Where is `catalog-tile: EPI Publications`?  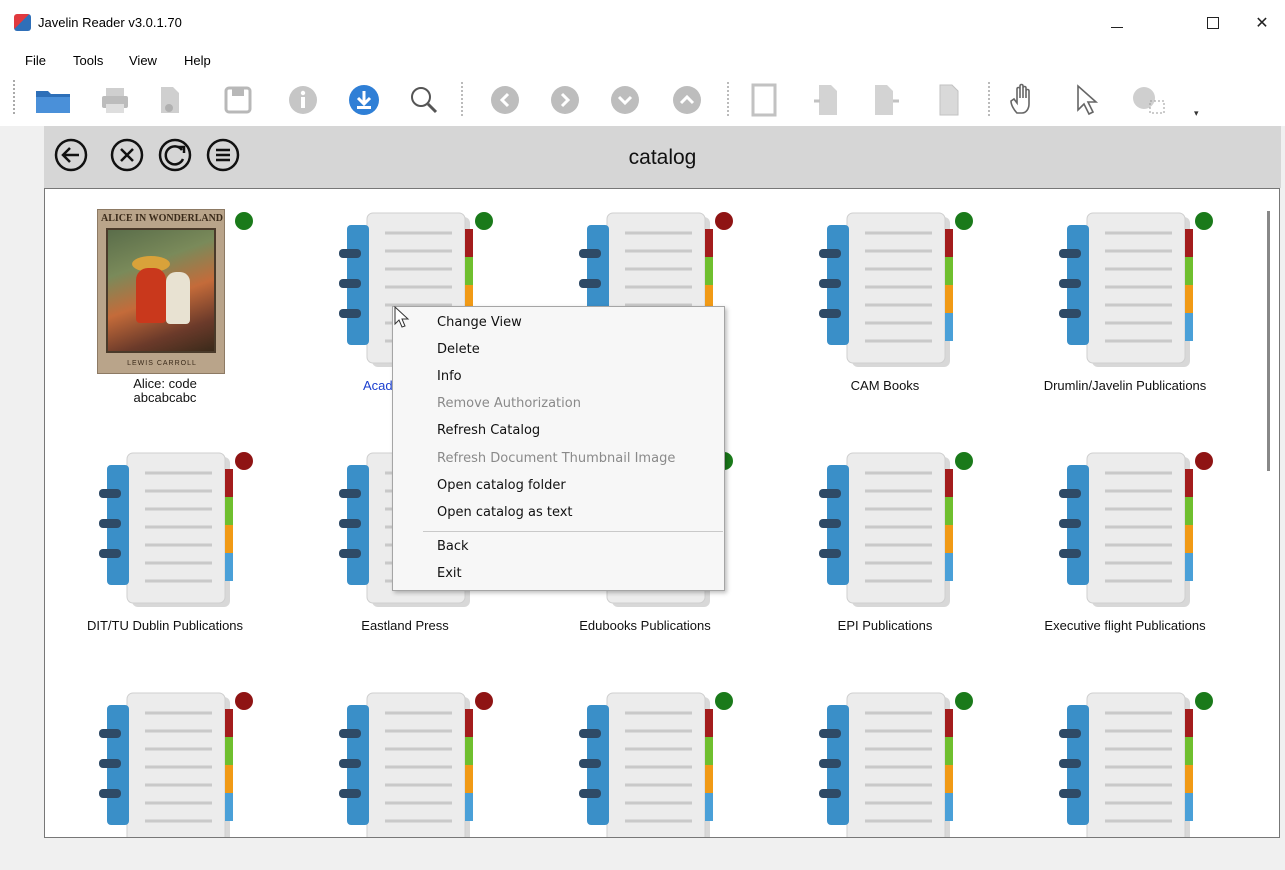
catalog-tile: EPI Publications is located at coordinates (885, 554).